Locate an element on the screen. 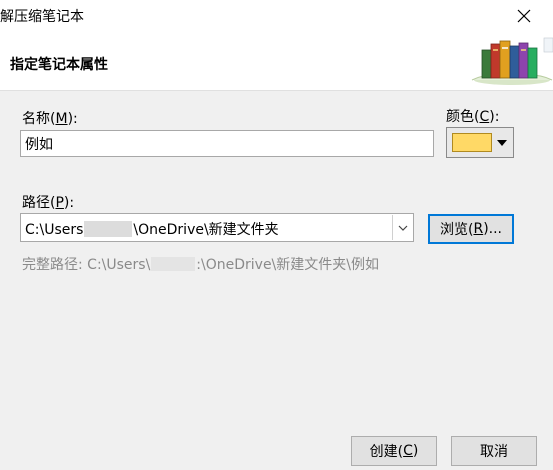 The height and width of the screenshot is (470, 553). title-bar: 解压缩笔记本 is located at coordinates (276, 15).